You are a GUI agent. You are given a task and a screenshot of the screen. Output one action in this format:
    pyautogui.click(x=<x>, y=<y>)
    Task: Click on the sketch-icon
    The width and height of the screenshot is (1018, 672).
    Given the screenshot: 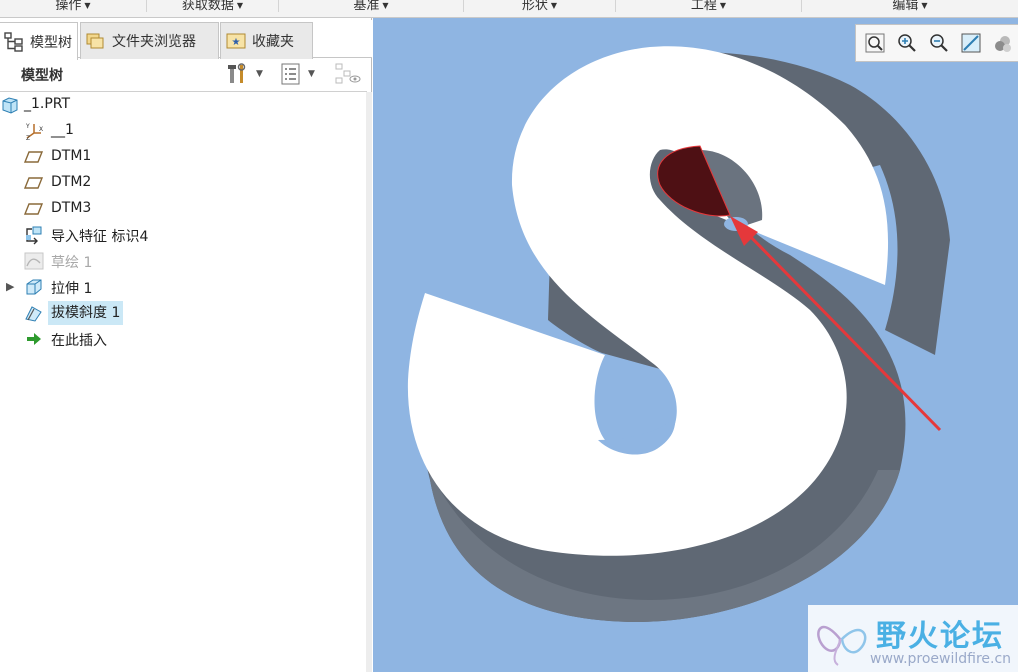 What is the action you would take?
    pyautogui.click(x=34, y=261)
    